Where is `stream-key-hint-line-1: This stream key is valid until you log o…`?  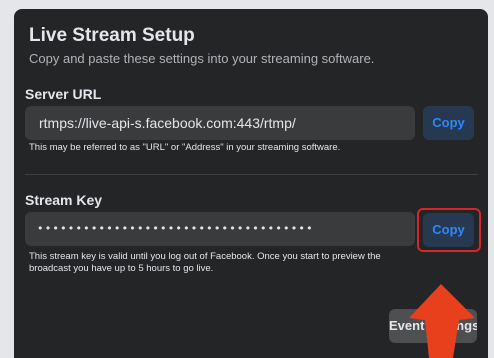 stream-key-hint-line-1: This stream key is valid until you log o… is located at coordinates (205, 256).